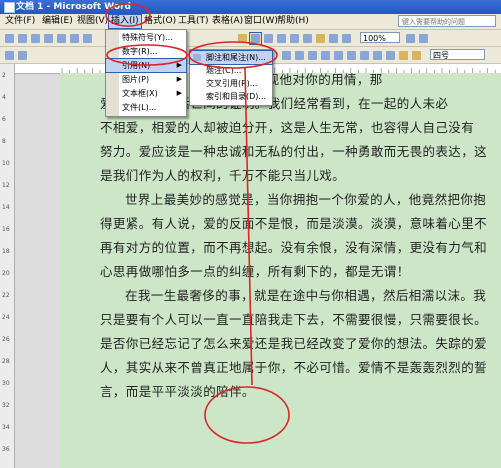 This screenshot has height=468, width=501. Describe the element at coordinates (4, 141) in the screenshot. I see `ruler-number: 8` at that location.